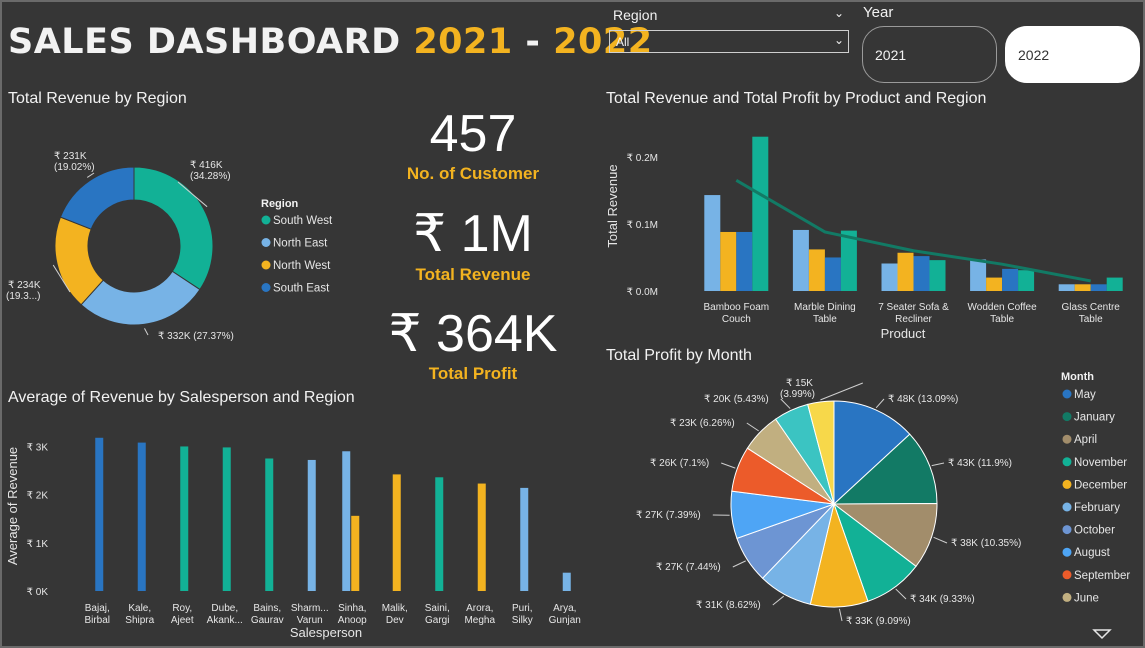 The width and height of the screenshot is (1145, 648). What do you see at coordinates (729, 41) in the screenshot?
I see `region-dropdown: All ⌄` at bounding box center [729, 41].